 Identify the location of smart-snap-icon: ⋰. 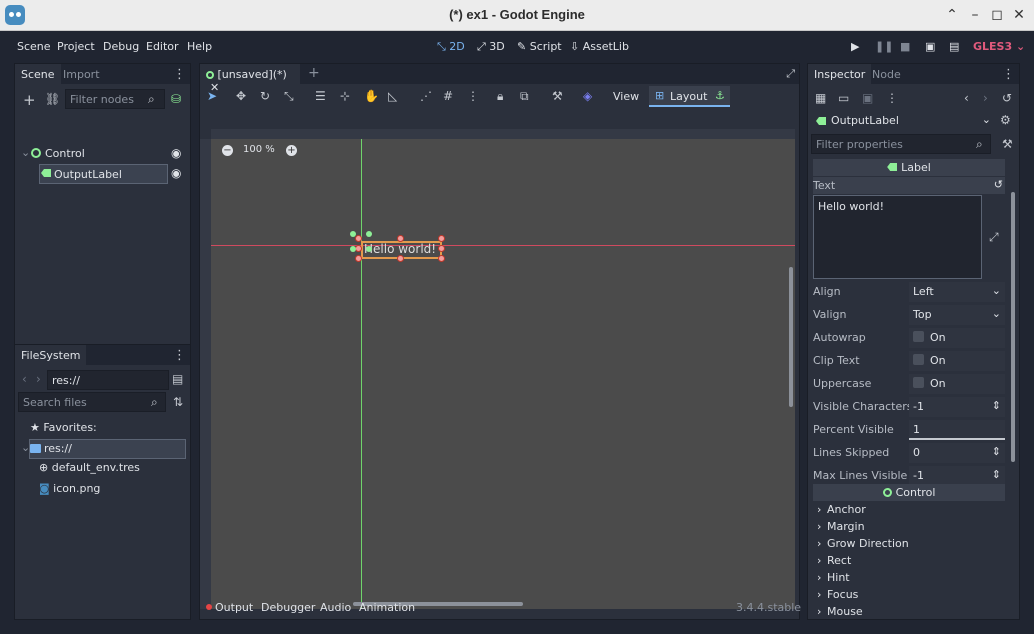
(426, 96).